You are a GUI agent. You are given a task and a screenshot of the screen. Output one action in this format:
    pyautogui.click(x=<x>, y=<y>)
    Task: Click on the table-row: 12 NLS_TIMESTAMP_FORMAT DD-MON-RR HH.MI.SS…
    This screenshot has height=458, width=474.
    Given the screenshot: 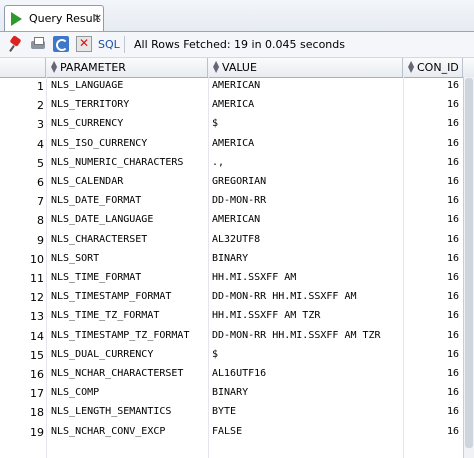 What is the action you would take?
    pyautogui.click(x=231, y=297)
    